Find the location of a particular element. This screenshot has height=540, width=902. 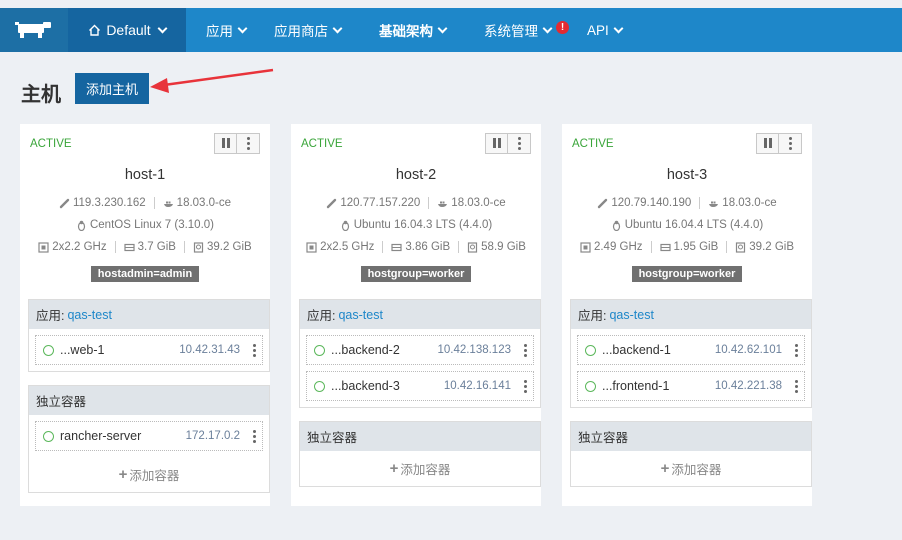

nav-item-apps: 应用 is located at coordinates (227, 30).